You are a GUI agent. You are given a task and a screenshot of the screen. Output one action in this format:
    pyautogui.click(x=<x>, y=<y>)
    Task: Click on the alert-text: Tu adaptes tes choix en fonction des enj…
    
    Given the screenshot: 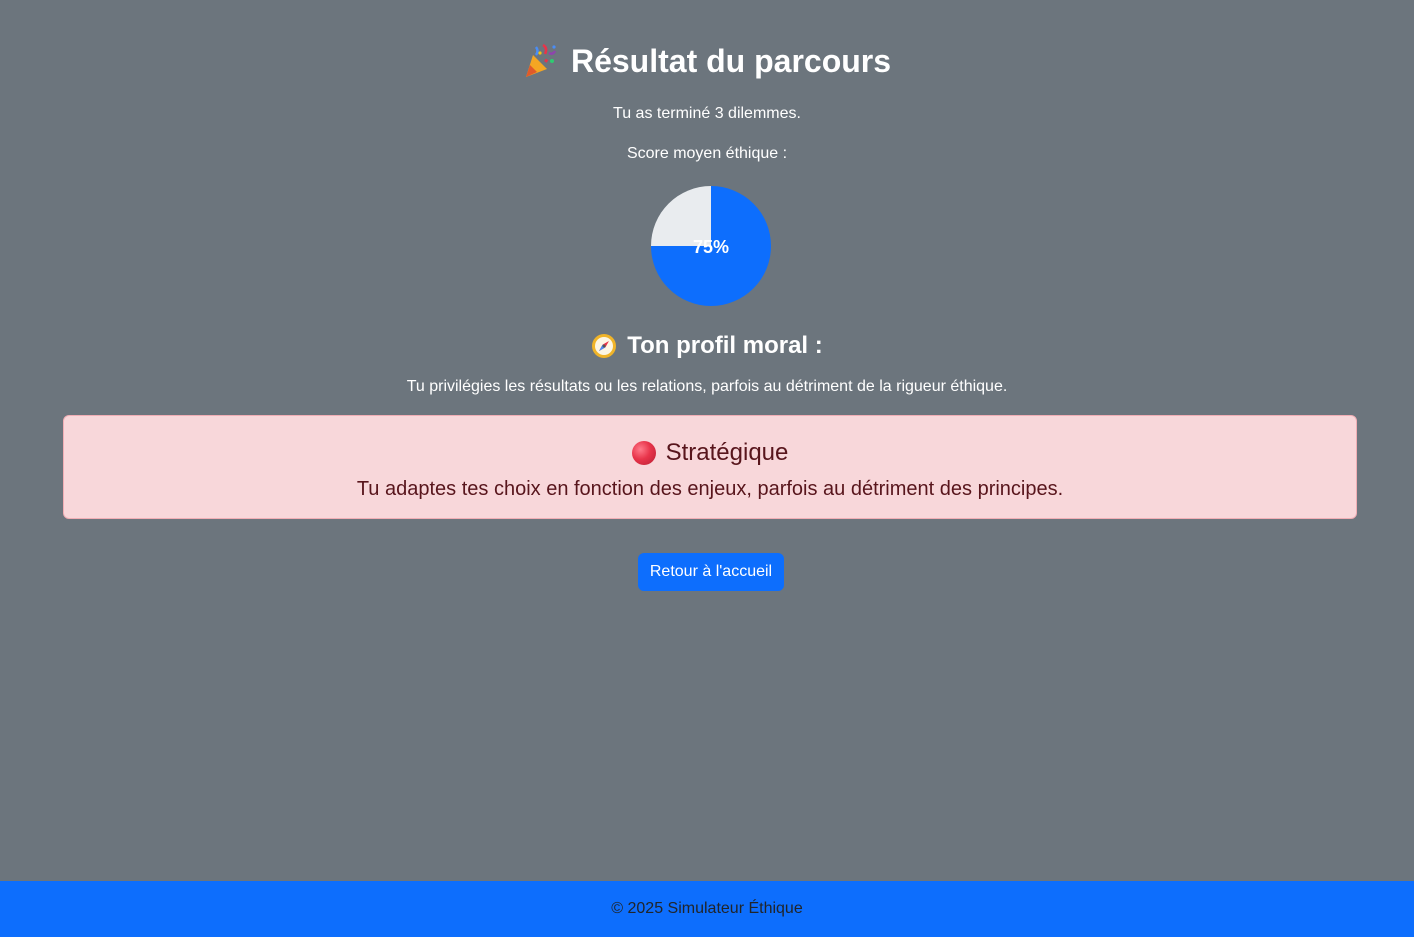 What is the action you would take?
    pyautogui.click(x=710, y=489)
    